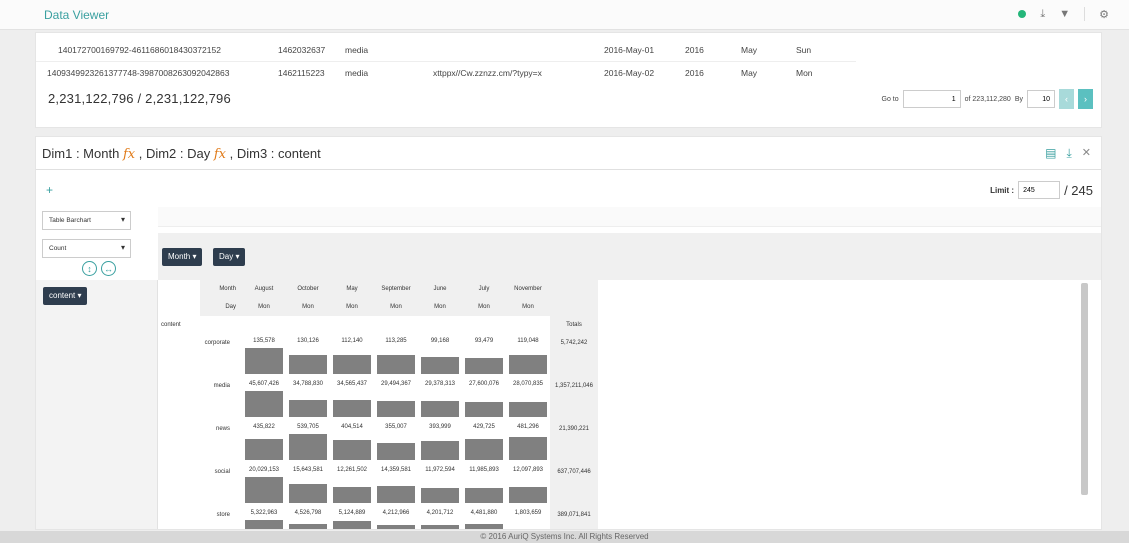  I want to click on value-cell: 130,126, so click(308, 355).